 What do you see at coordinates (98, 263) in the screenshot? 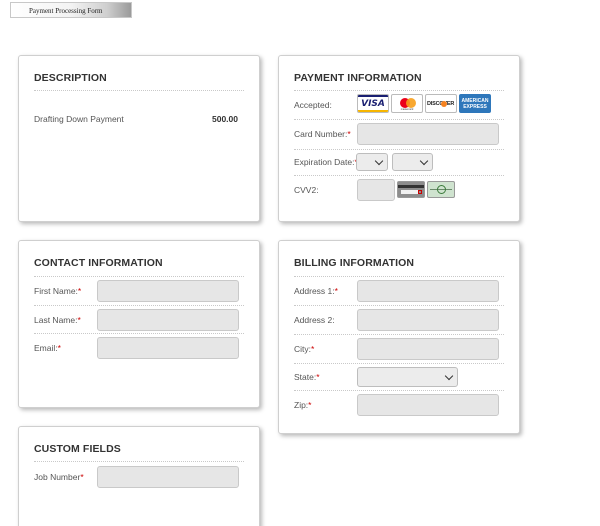
I see `contact-title: CONTACT INFORMATION` at bounding box center [98, 263].